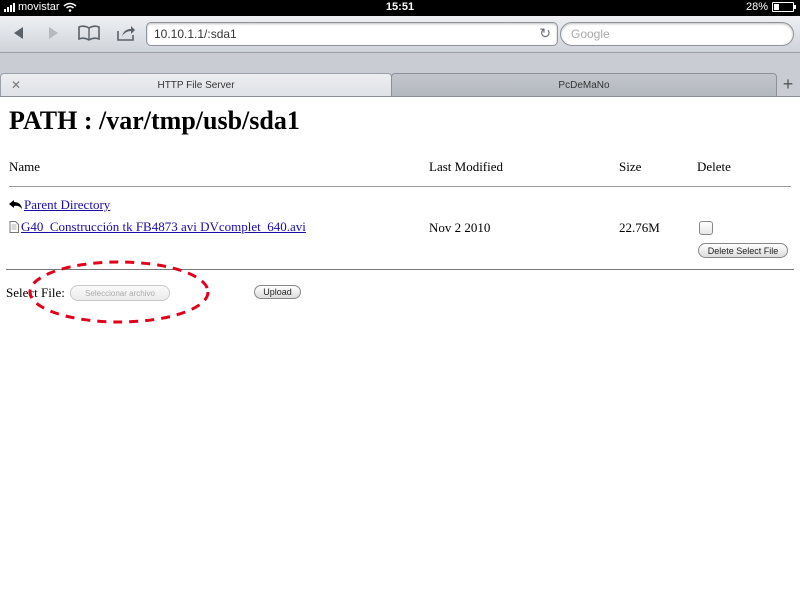  I want to click on battery-status: 28%, so click(770, 7).